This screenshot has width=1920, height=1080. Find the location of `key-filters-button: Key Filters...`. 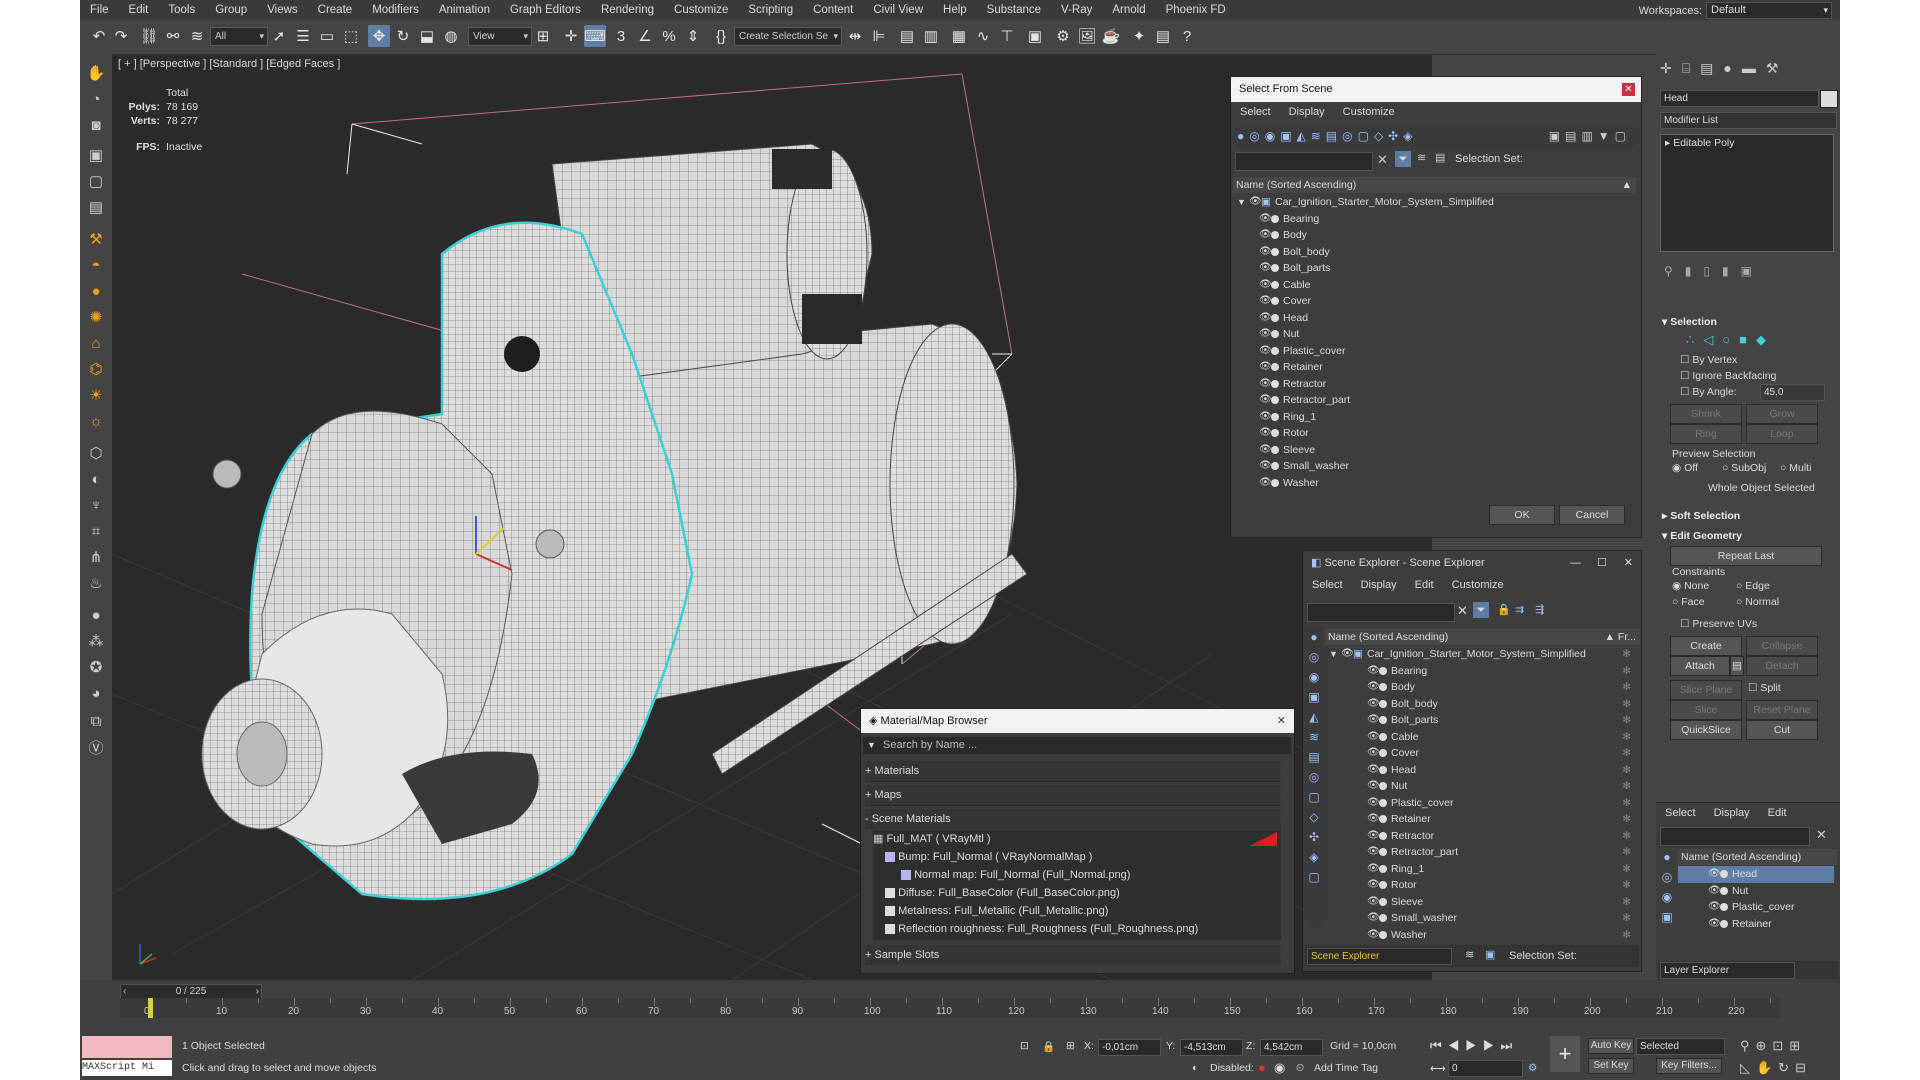

key-filters-button: Key Filters... is located at coordinates (1689, 1066).